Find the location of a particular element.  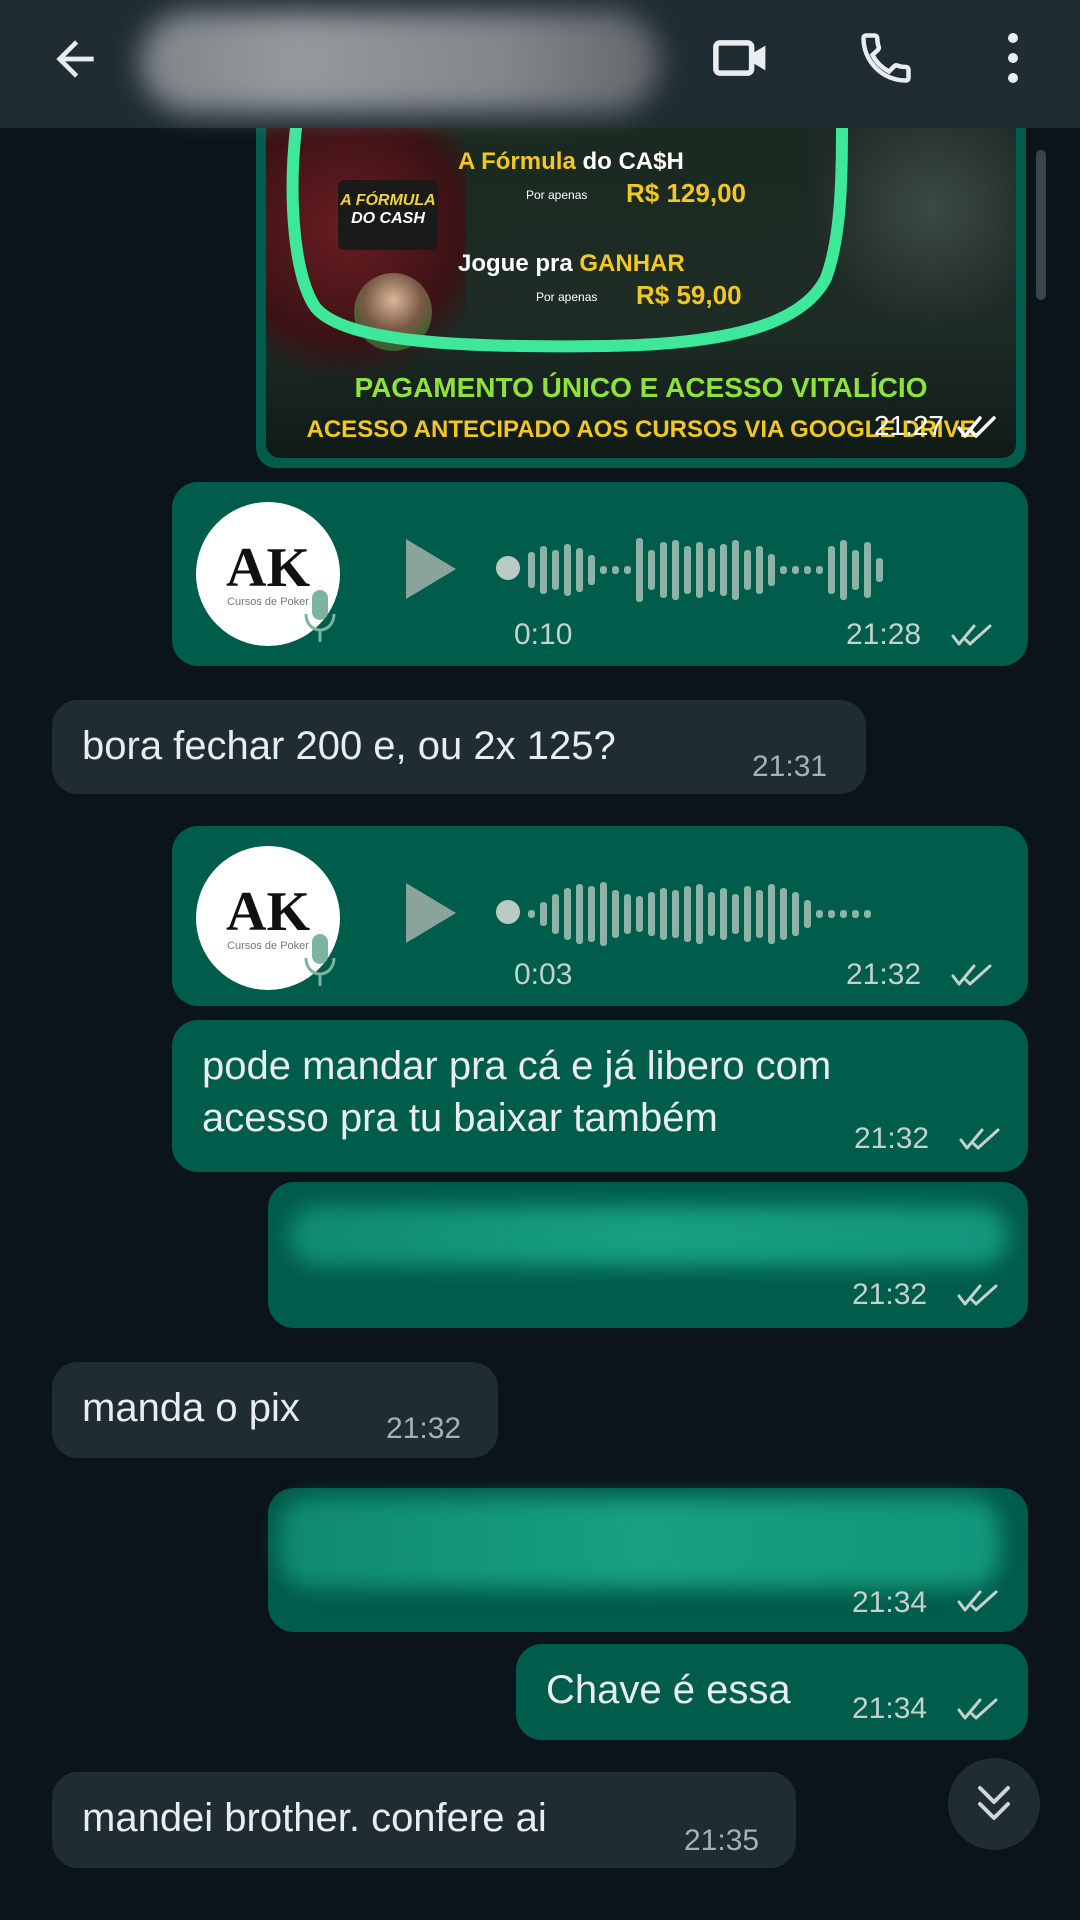

incoming-message: mandei brother. confere ai 21:35 is located at coordinates (424, 1820).